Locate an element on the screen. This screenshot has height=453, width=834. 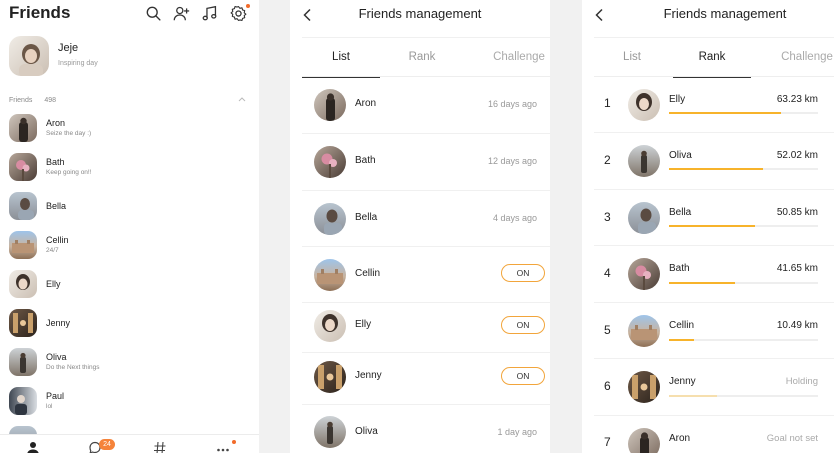
friend-name: Paul is located at coordinates (55, 396).